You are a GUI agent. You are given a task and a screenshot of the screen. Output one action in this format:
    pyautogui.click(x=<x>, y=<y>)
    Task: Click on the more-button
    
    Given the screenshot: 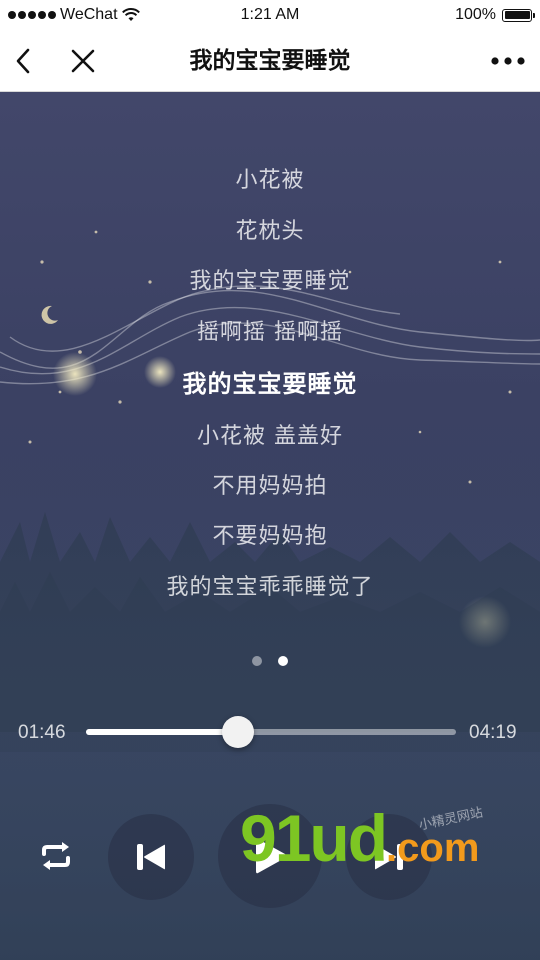 What is the action you would take?
    pyautogui.click(x=508, y=61)
    